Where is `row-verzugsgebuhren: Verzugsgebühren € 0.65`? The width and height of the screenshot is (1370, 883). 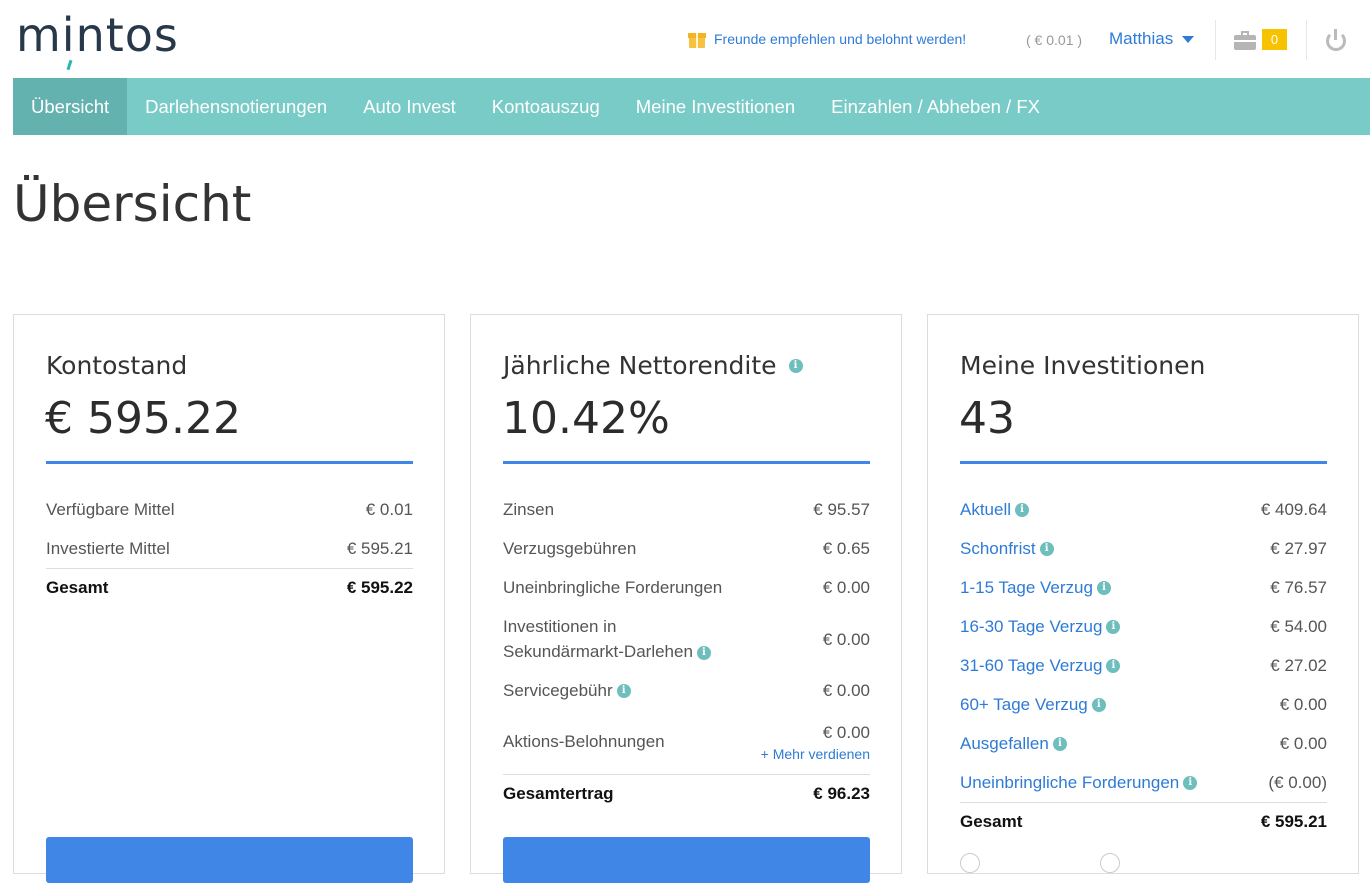
row-verzugsgebuhren: Verzugsgebühren € 0.65 is located at coordinates (686, 548).